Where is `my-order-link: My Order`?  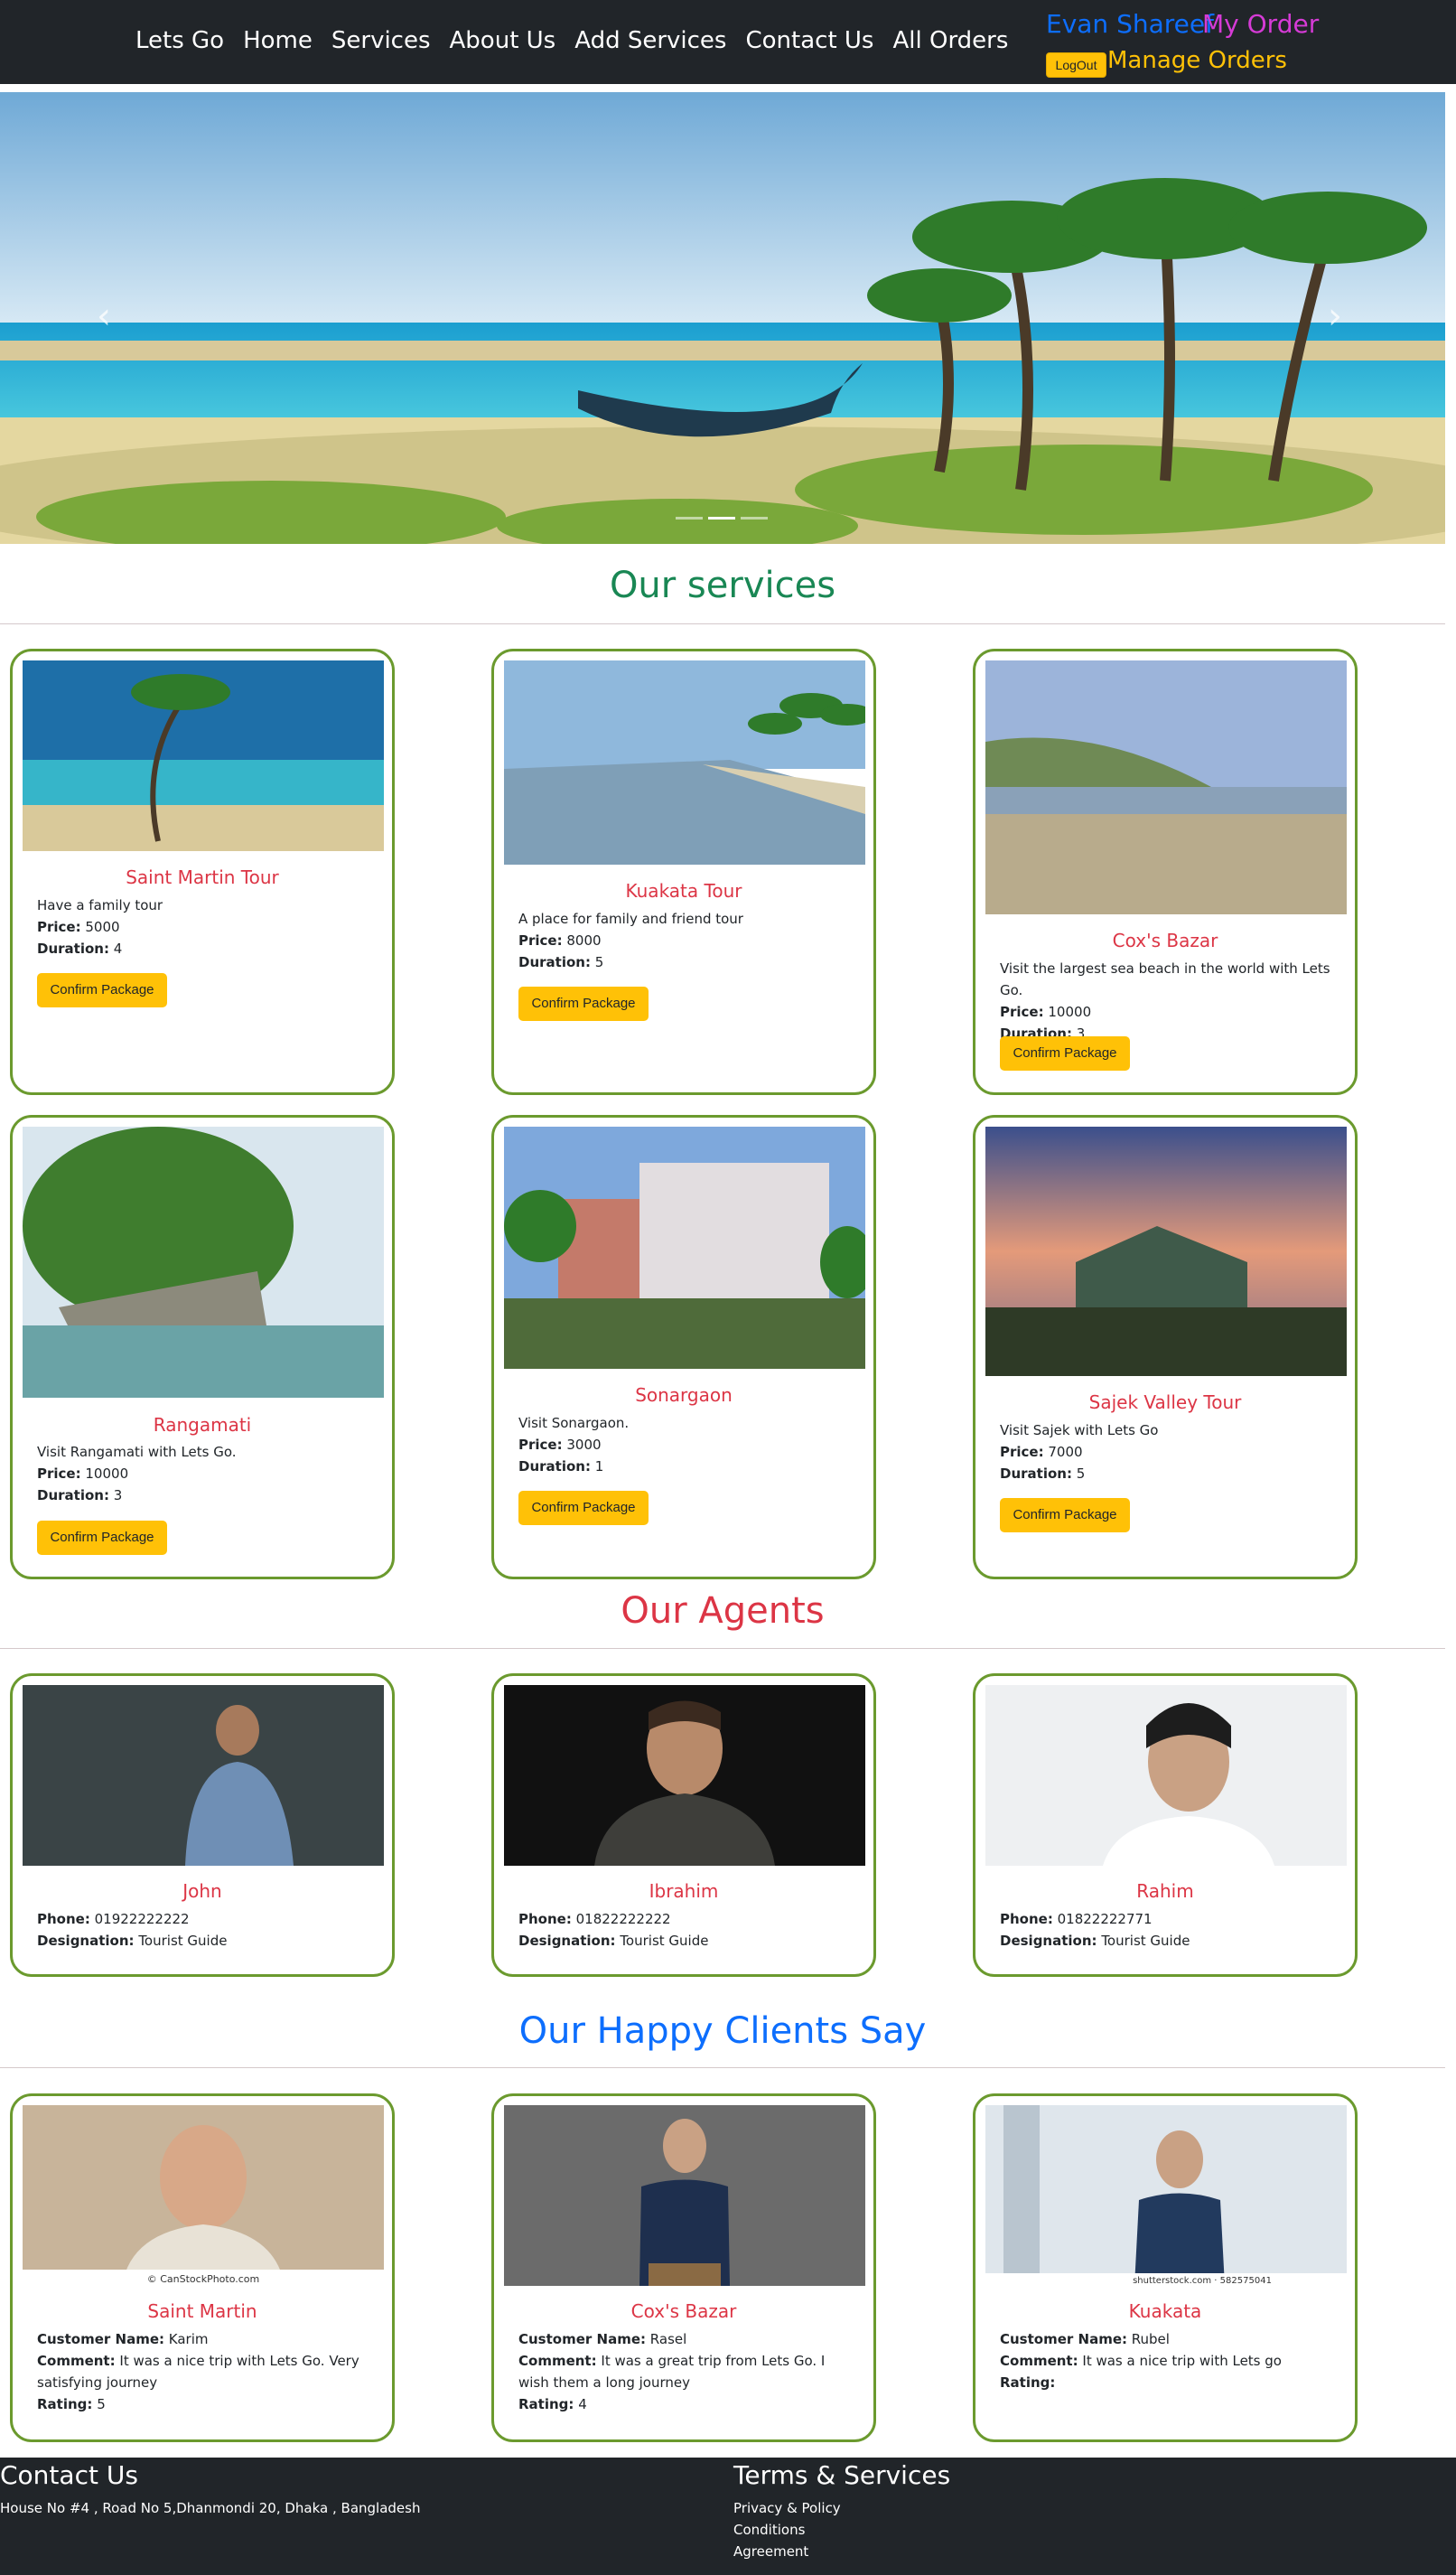 my-order-link: My Order is located at coordinates (1260, 24).